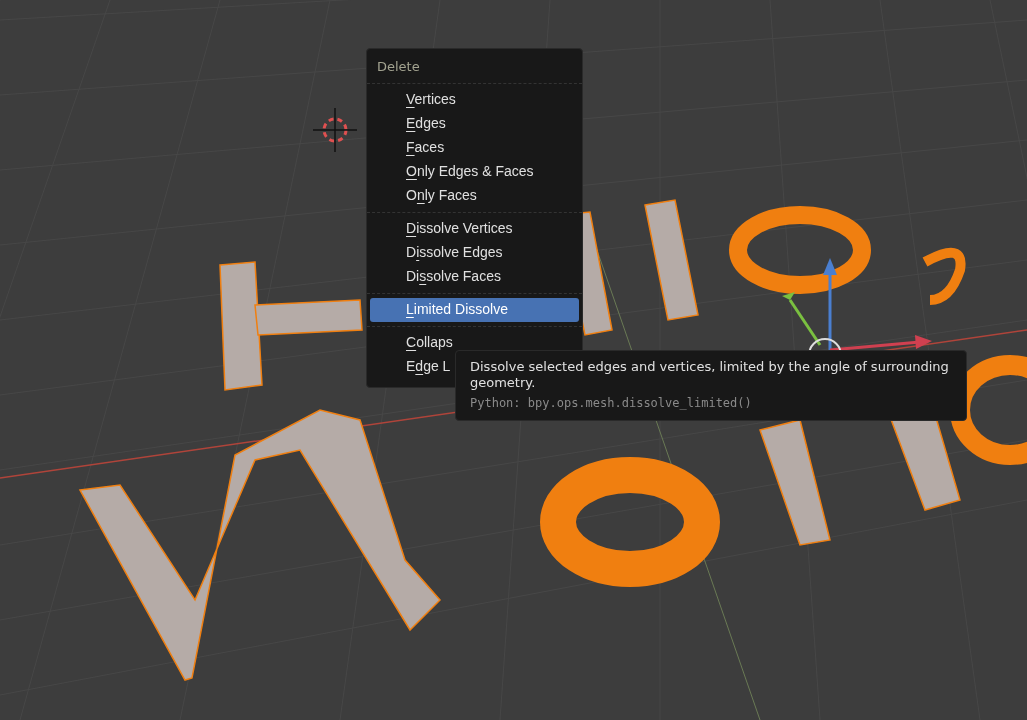  I want to click on menu-title: Delete, so click(398, 67).